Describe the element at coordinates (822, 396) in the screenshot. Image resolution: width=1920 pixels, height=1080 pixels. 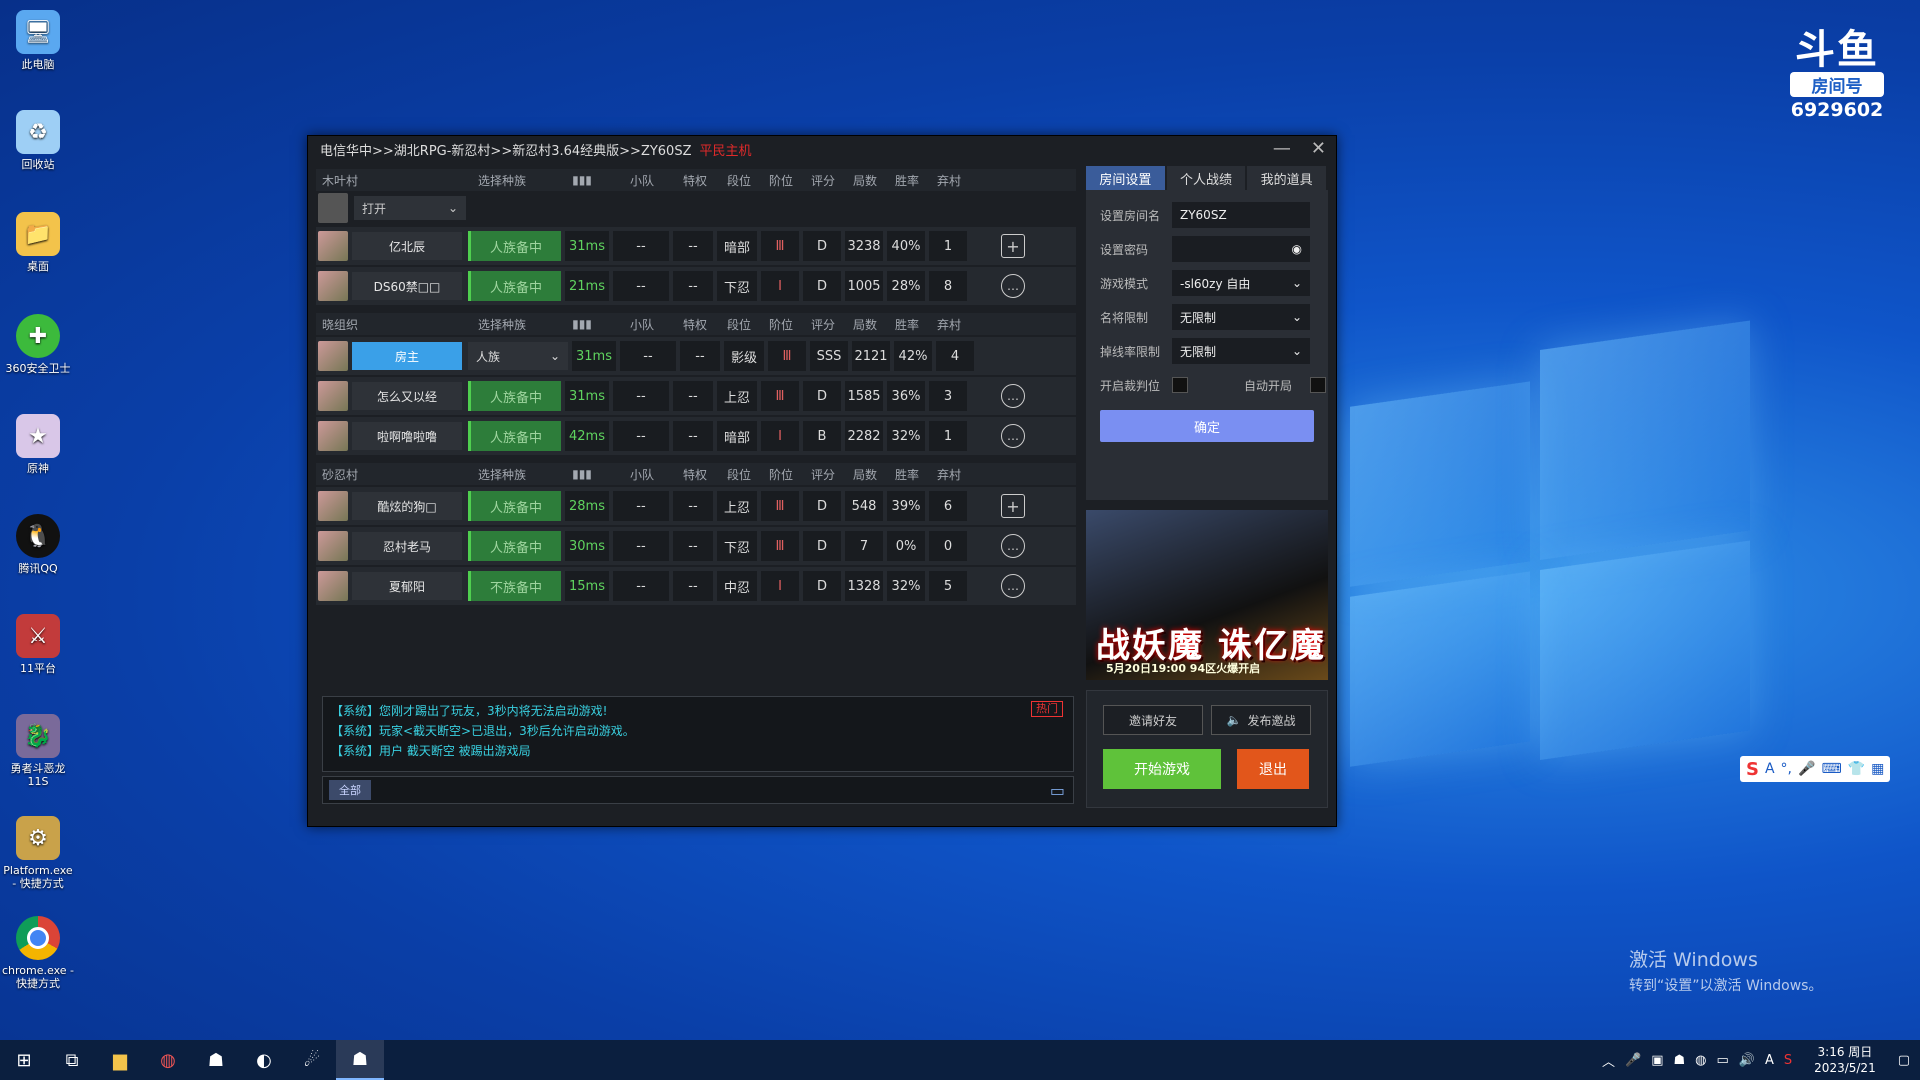
I see `score: D` at that location.